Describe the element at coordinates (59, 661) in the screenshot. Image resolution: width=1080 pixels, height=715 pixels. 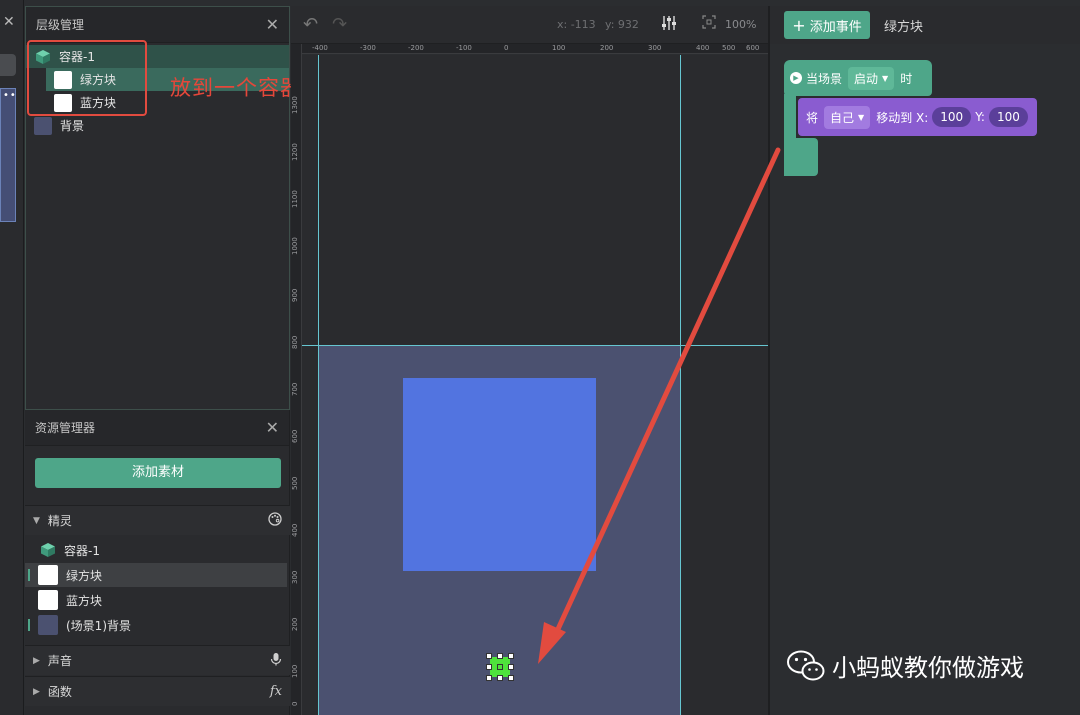
I see `section-label: 声音` at that location.